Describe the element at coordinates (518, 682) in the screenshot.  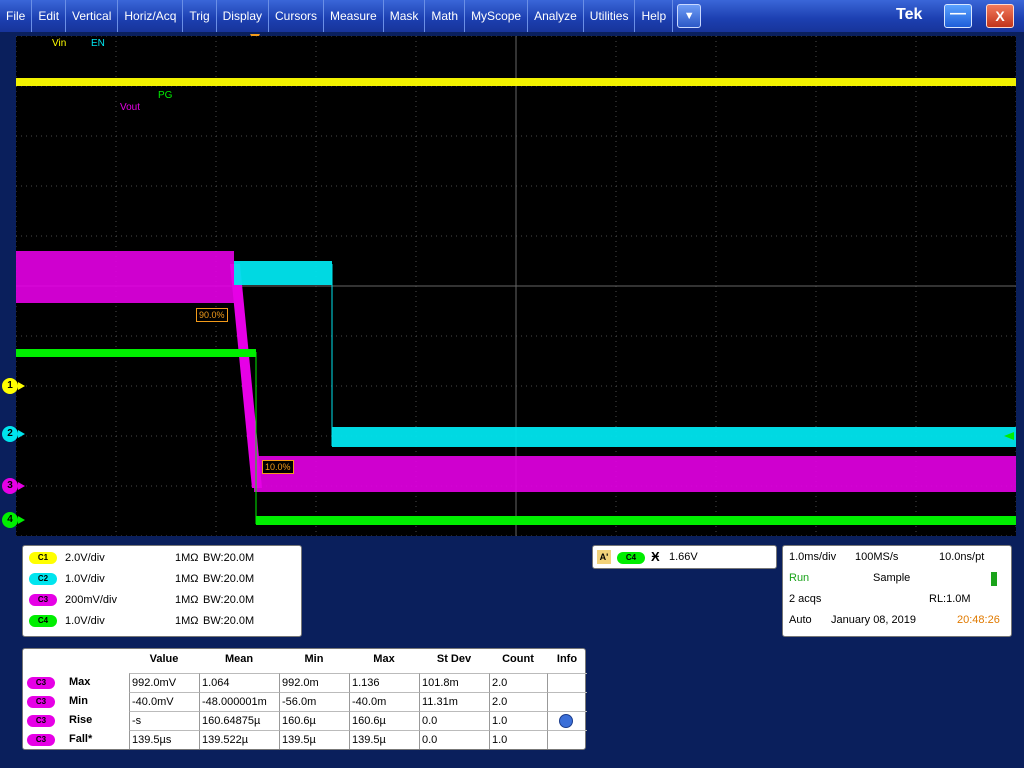
I see `measurement-cell: 2.0` at that location.